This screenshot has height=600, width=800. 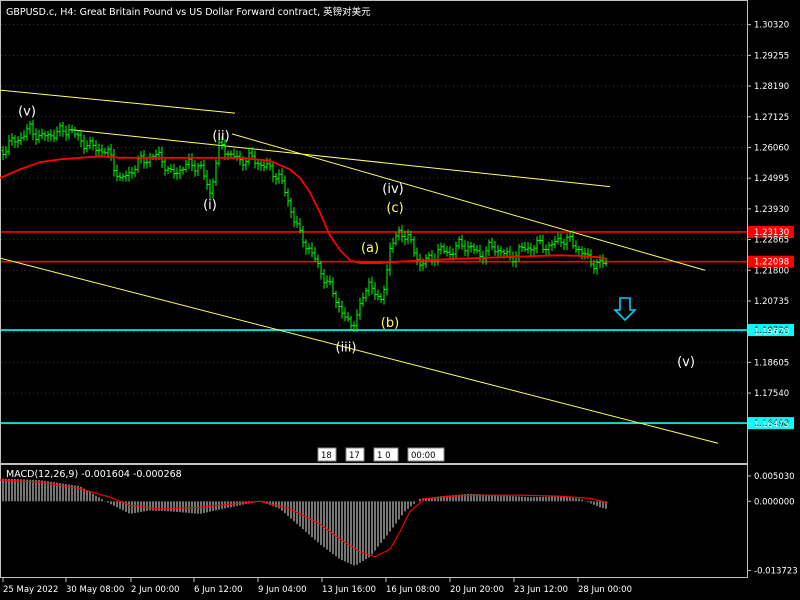 What do you see at coordinates (30, 590) in the screenshot?
I see `time-tick-label: 25 May 2022` at bounding box center [30, 590].